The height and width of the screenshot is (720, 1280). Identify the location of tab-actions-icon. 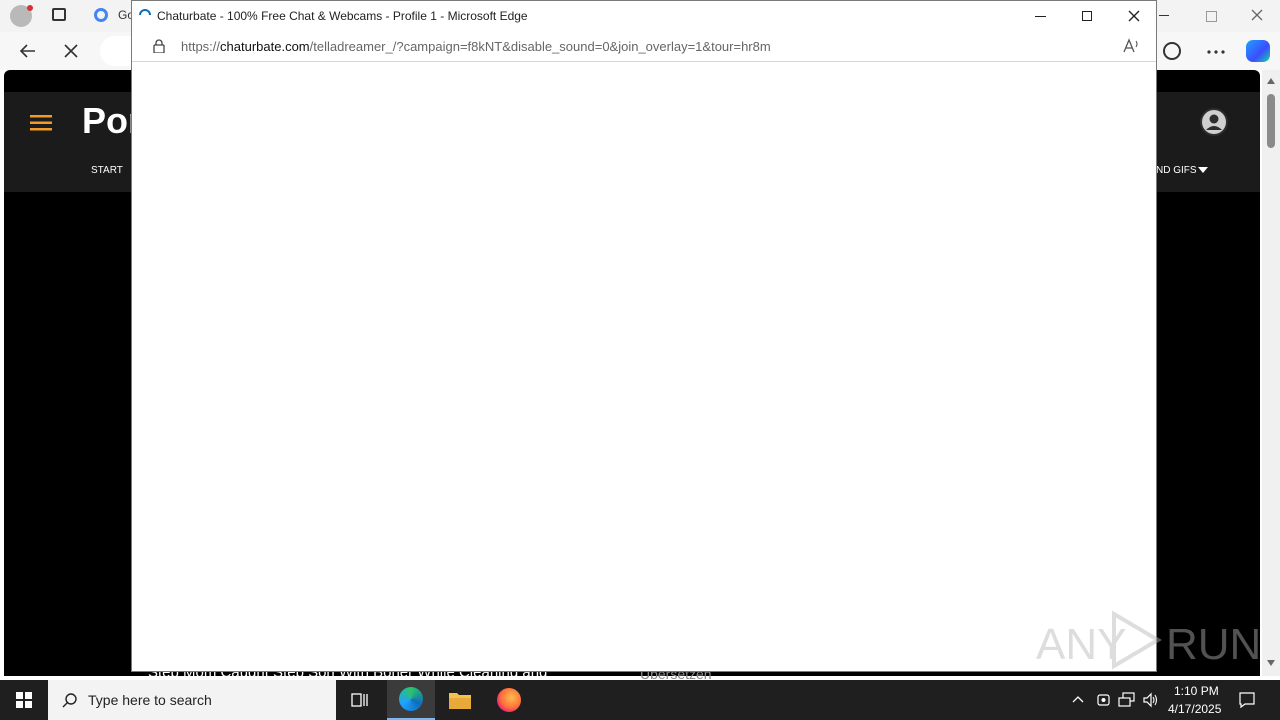
(59, 14).